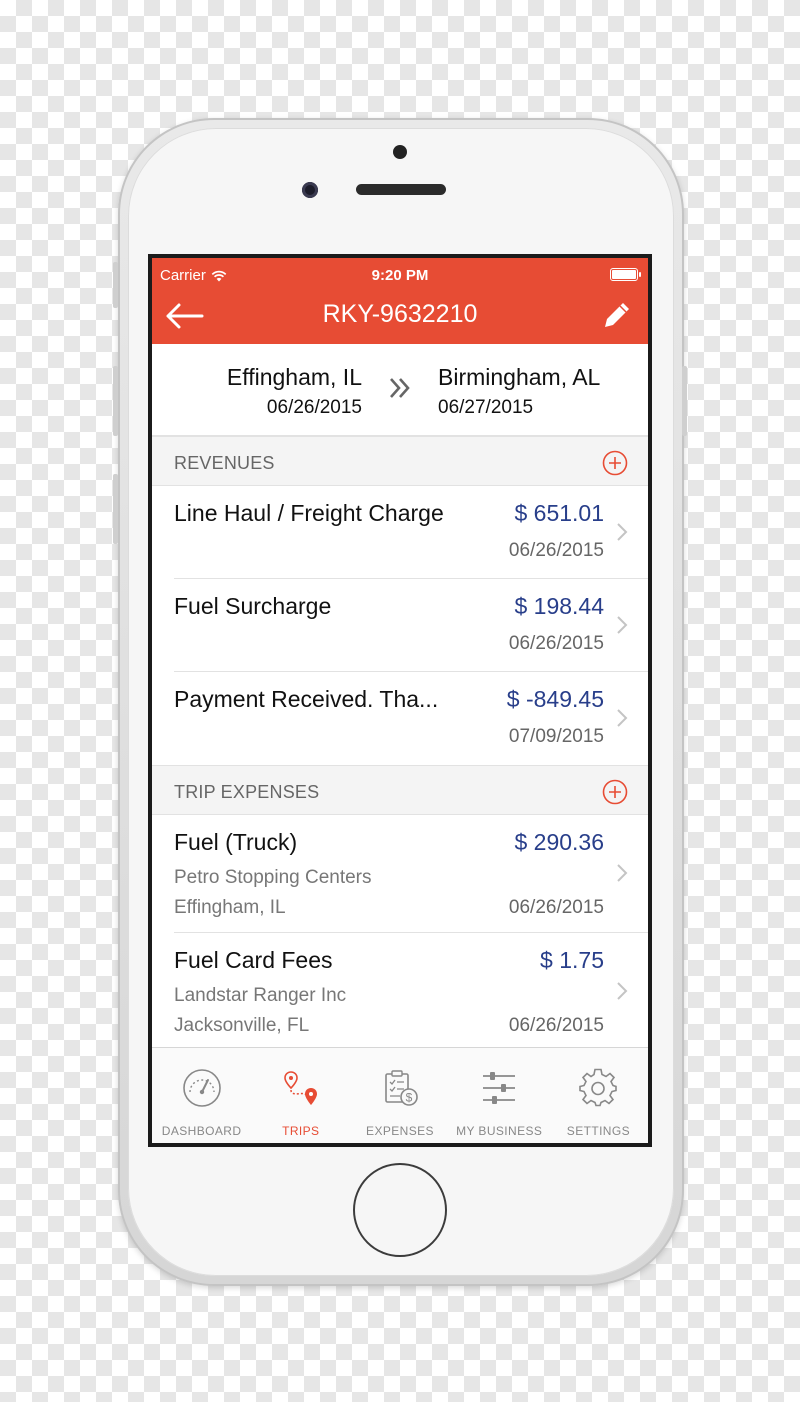 This screenshot has height=1402, width=800. Describe the element at coordinates (486, 407) in the screenshot. I see `destination-date: 06/27/2015` at that location.